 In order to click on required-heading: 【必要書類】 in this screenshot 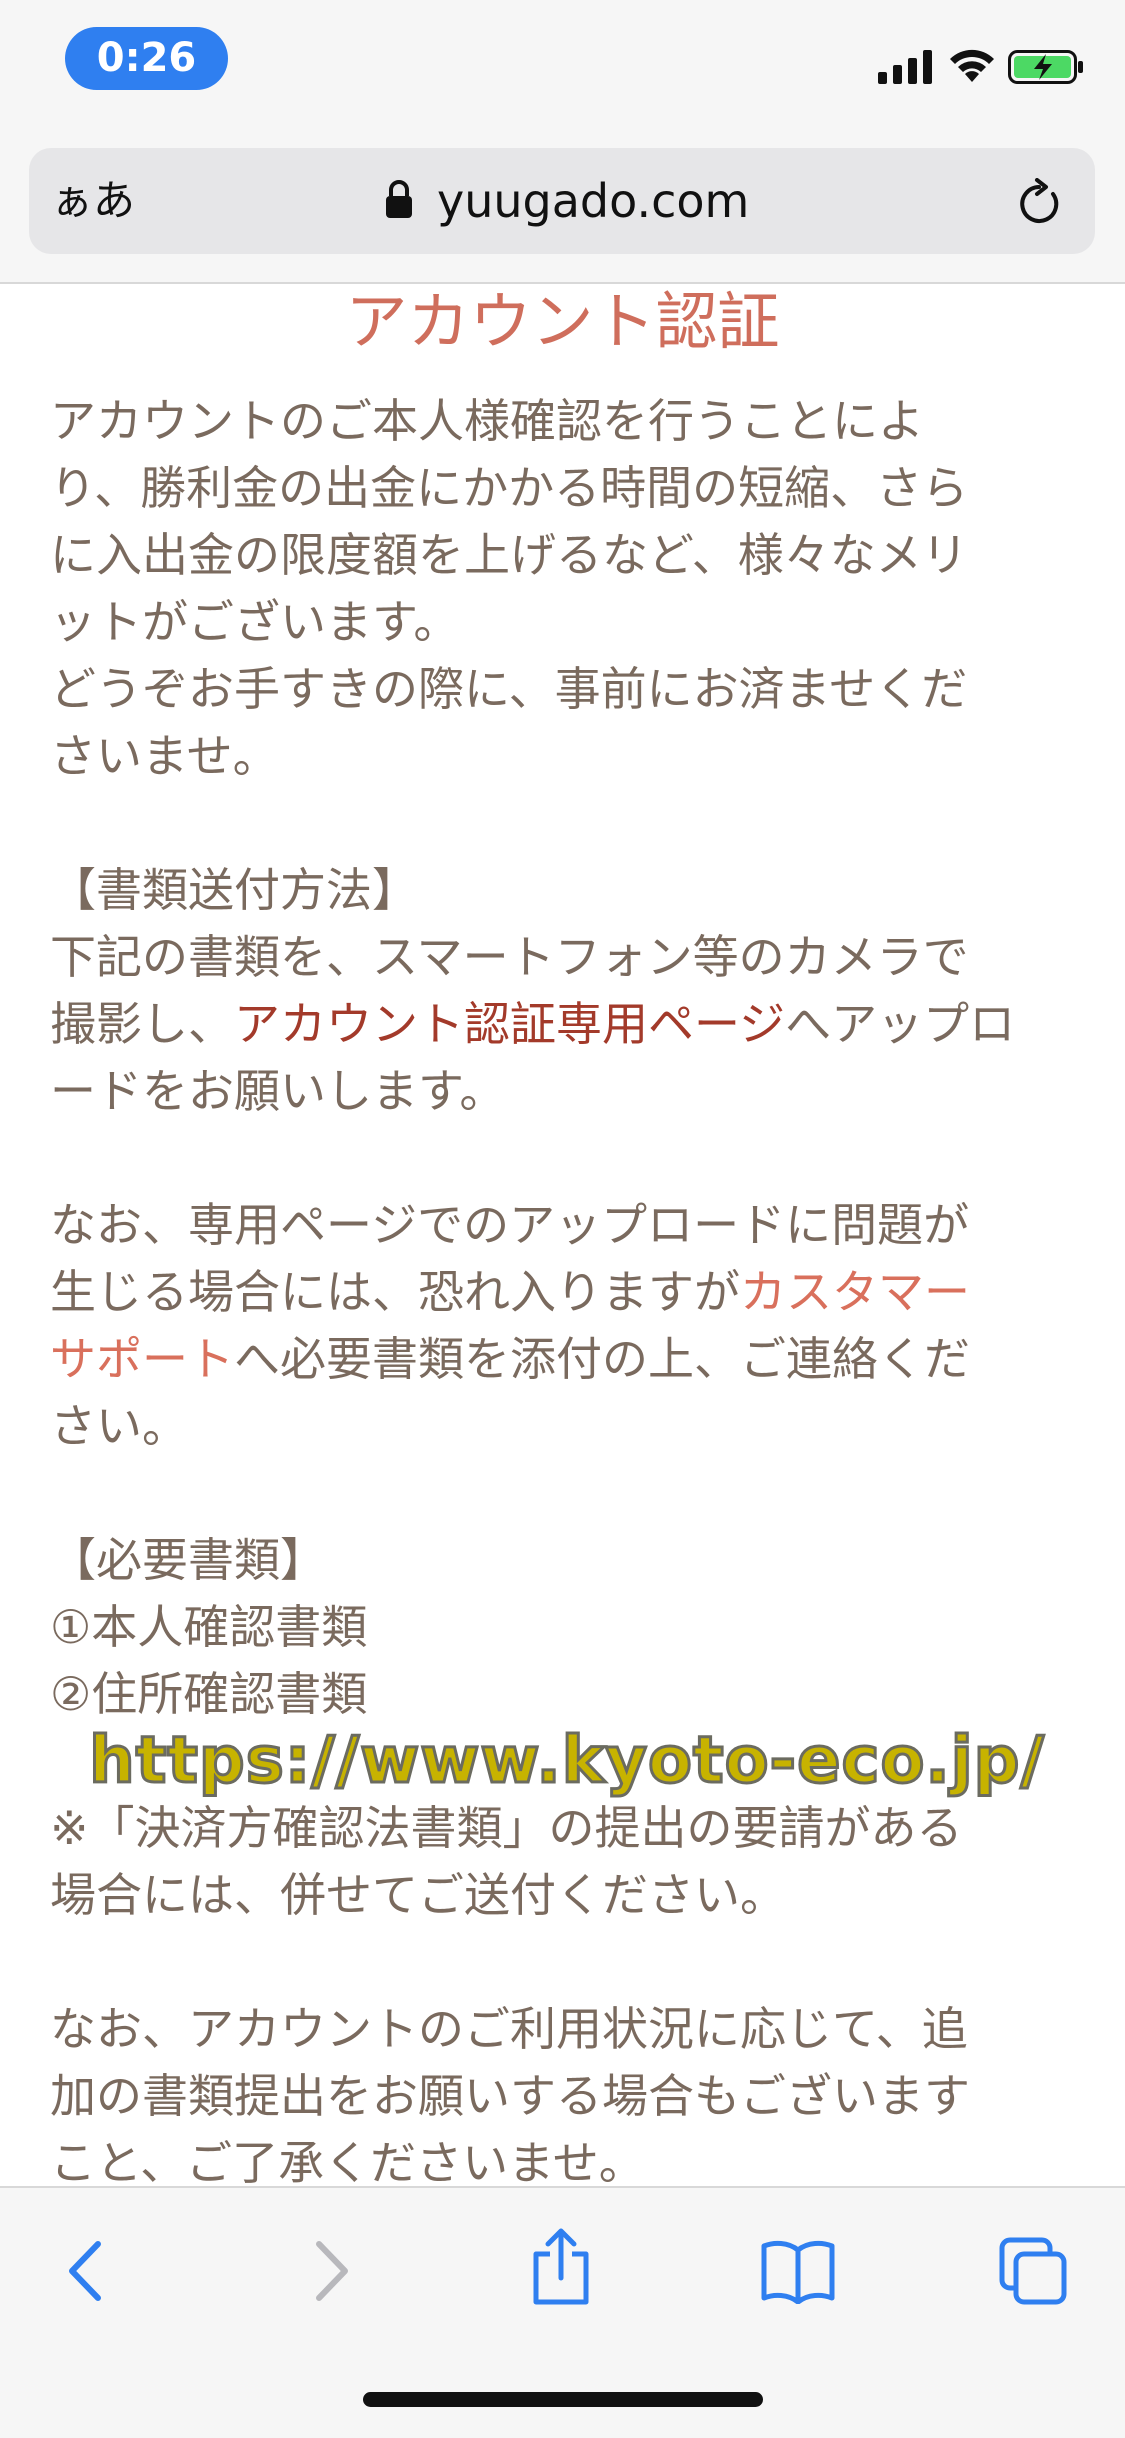, I will do `click(188, 1560)`.